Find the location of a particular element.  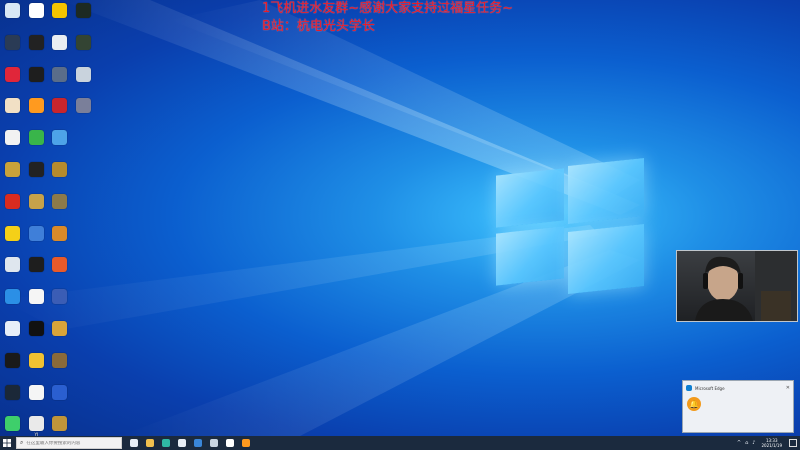

windows-start-icon is located at coordinates (7, 443).